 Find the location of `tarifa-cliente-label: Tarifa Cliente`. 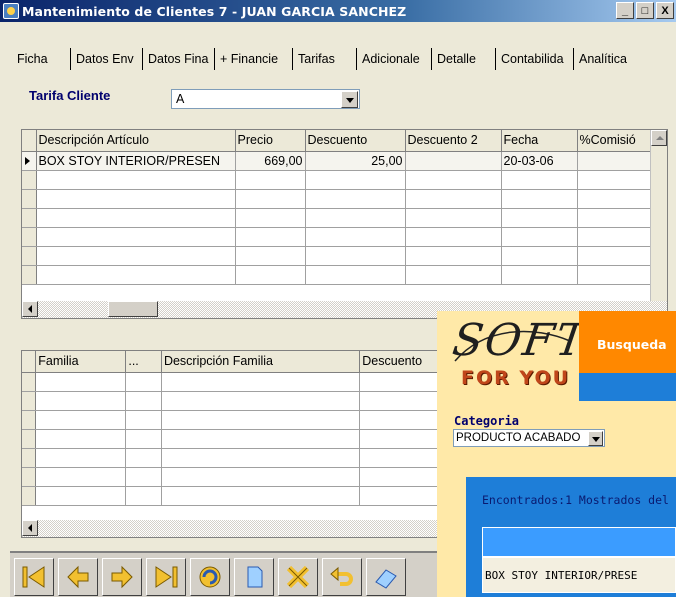

tarifa-cliente-label: Tarifa Cliente is located at coordinates (70, 95).